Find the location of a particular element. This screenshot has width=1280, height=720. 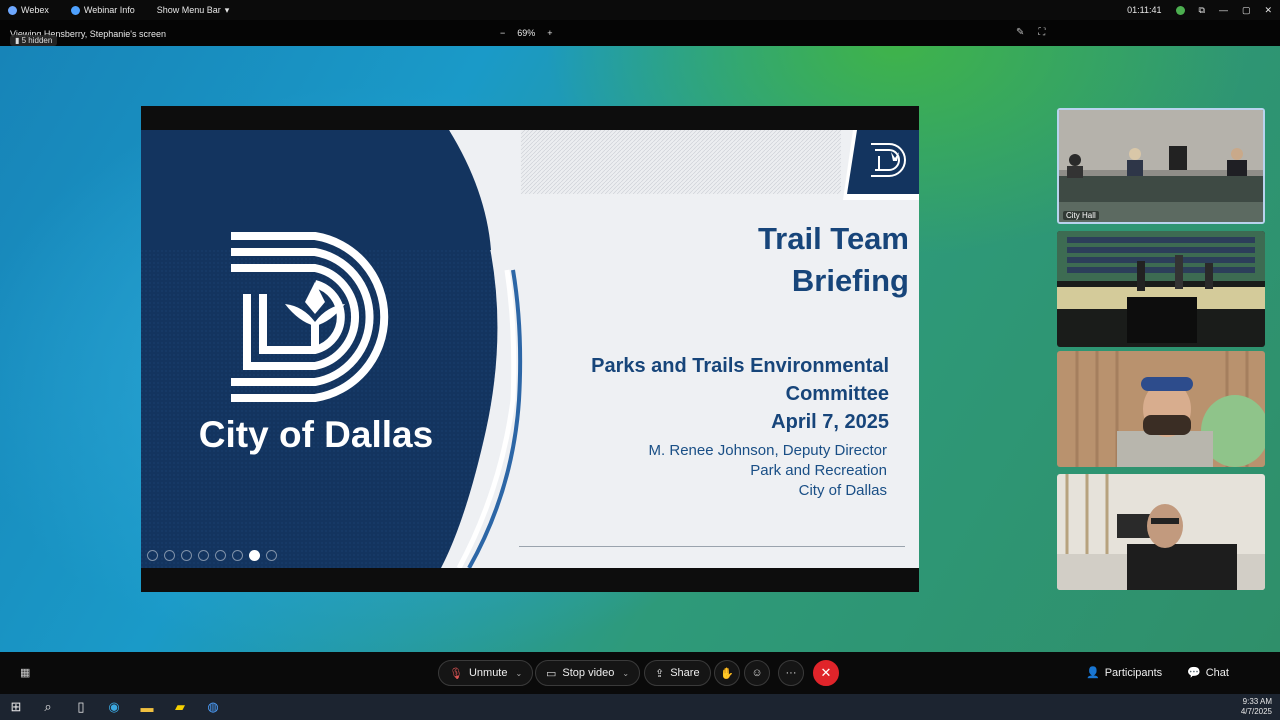

webex-taskbar-icon: ◍ is located at coordinates (213, 707).